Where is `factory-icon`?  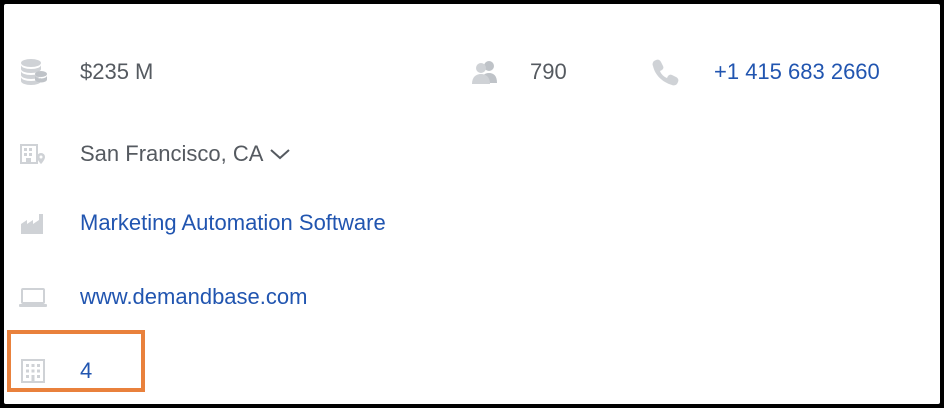
factory-icon is located at coordinates (33, 223).